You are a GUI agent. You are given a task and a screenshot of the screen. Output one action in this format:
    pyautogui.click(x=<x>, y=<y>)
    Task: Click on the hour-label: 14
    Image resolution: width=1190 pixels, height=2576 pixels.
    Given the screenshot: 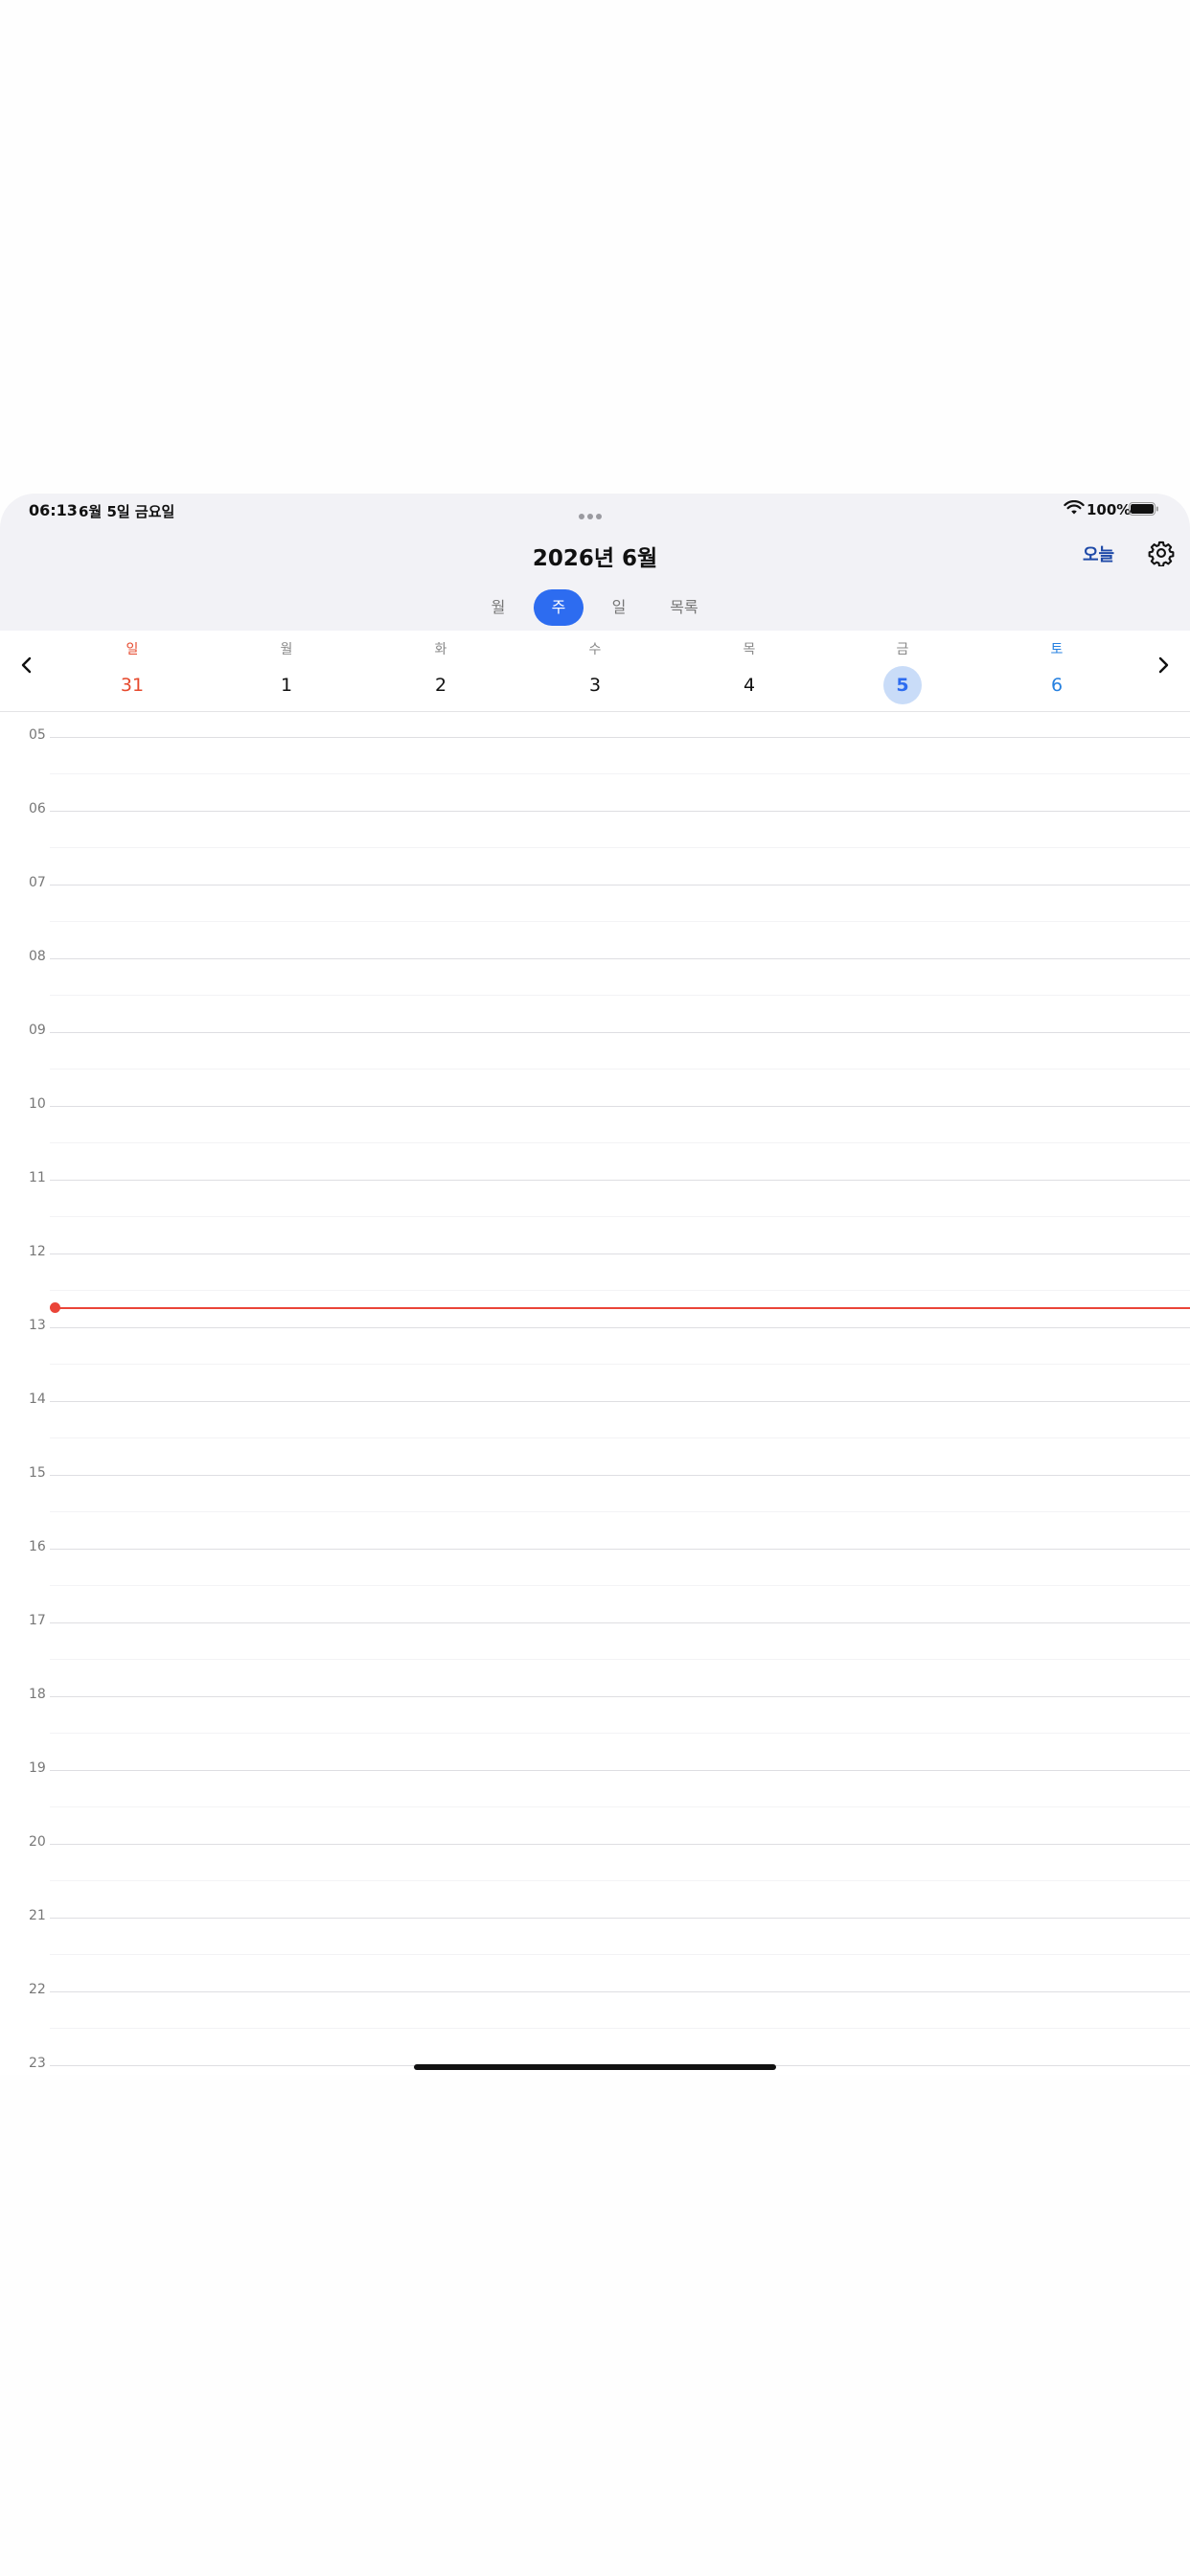 What is the action you would take?
    pyautogui.click(x=38, y=1399)
    